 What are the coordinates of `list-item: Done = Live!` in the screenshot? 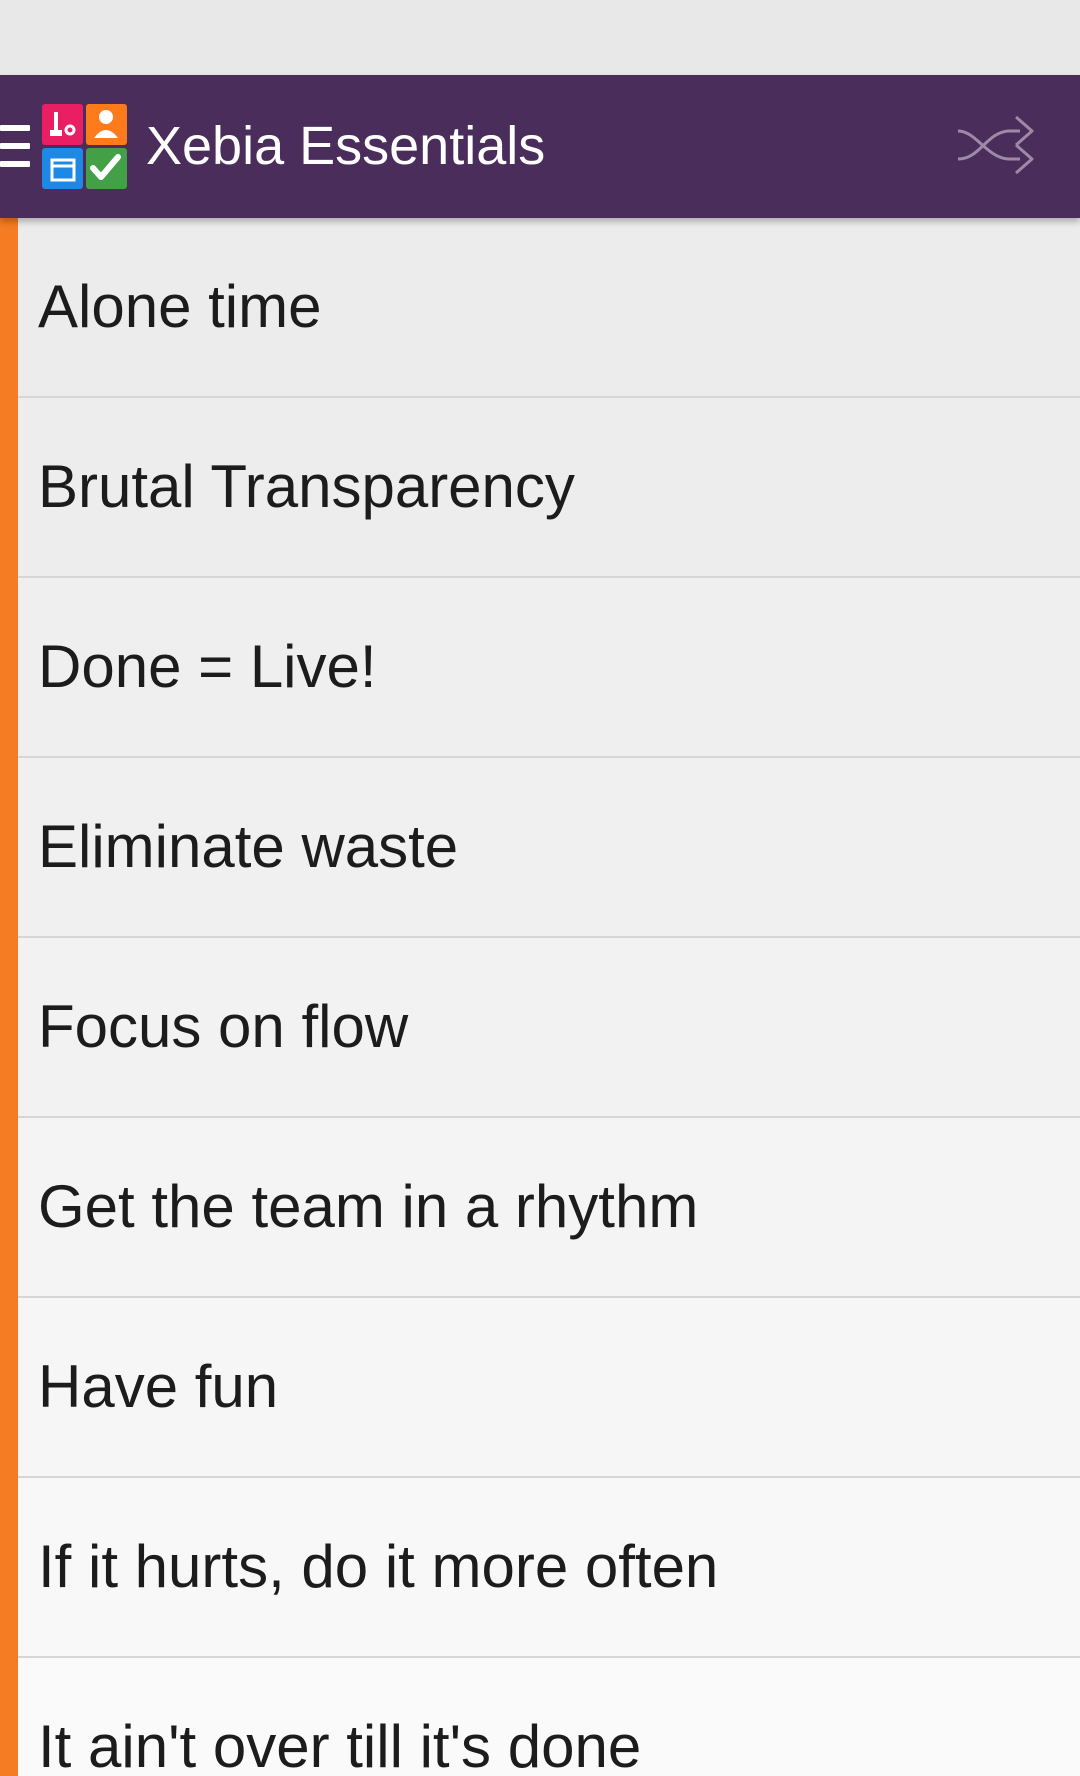 It's located at (549, 668).